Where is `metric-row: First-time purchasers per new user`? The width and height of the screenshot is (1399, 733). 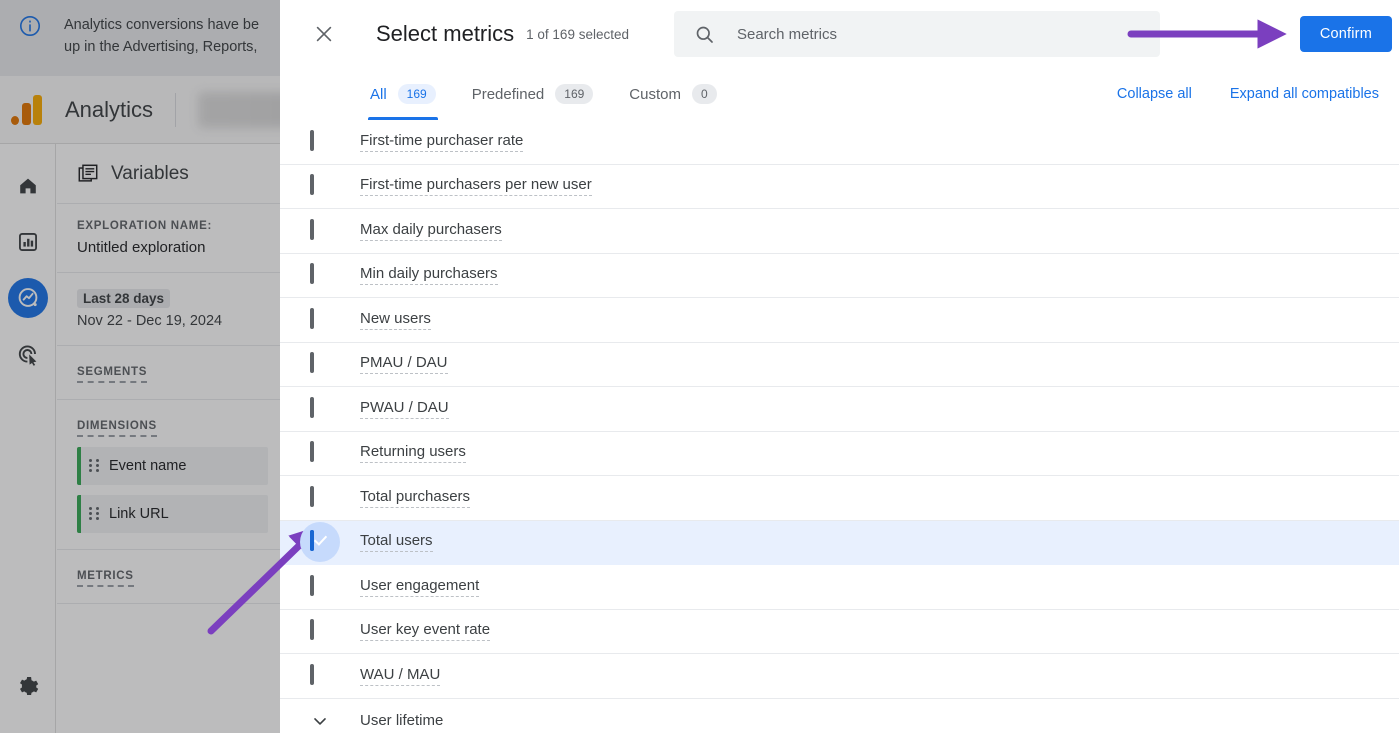
metric-row: First-time purchasers per new user is located at coordinates (839, 187).